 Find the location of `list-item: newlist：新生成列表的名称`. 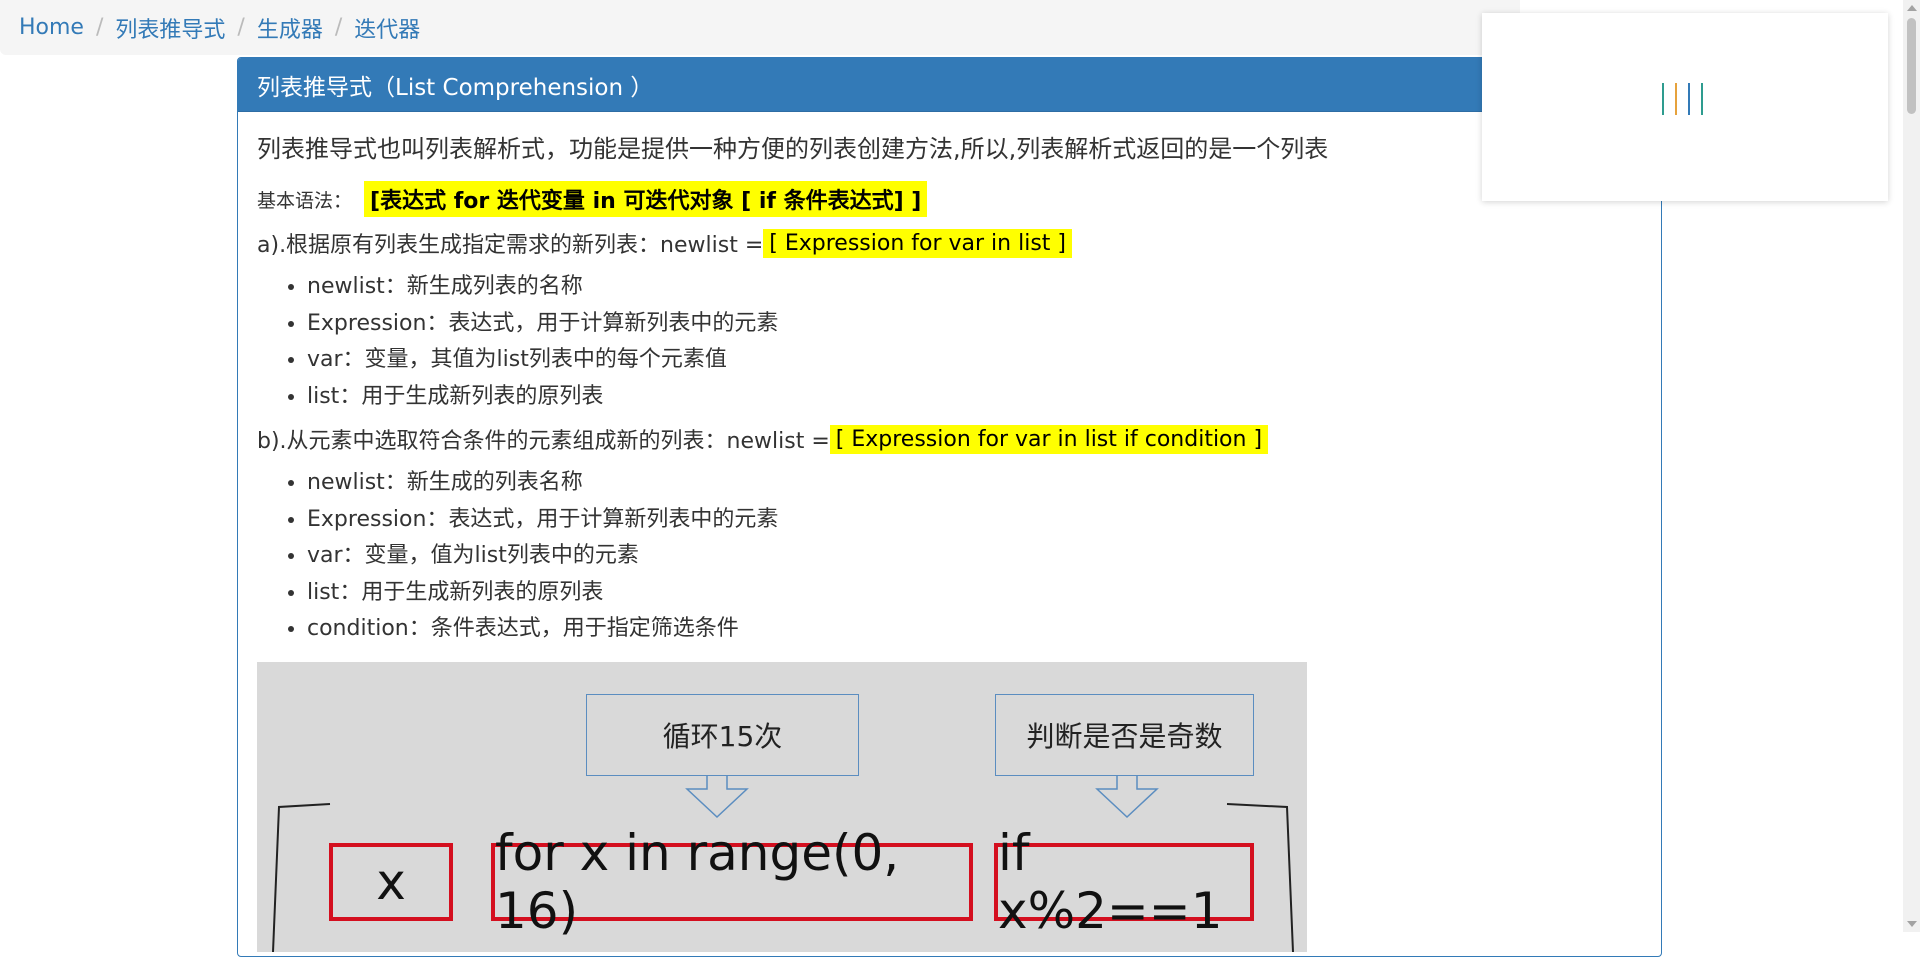

list-item: newlist：新生成列表的名称 is located at coordinates (974, 287).